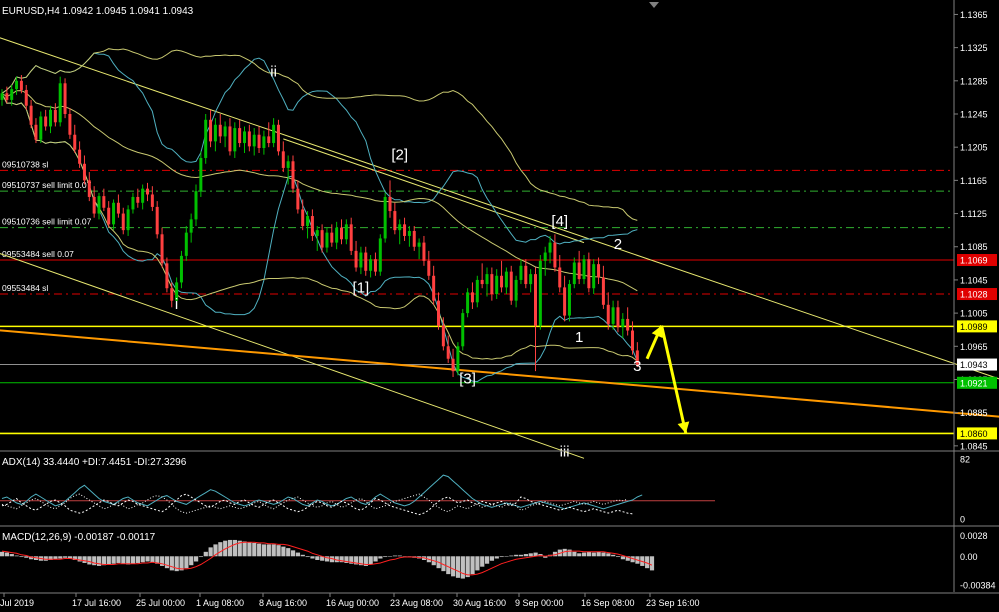  I want to click on order-line-label: 09553484 sl, so click(25, 288).